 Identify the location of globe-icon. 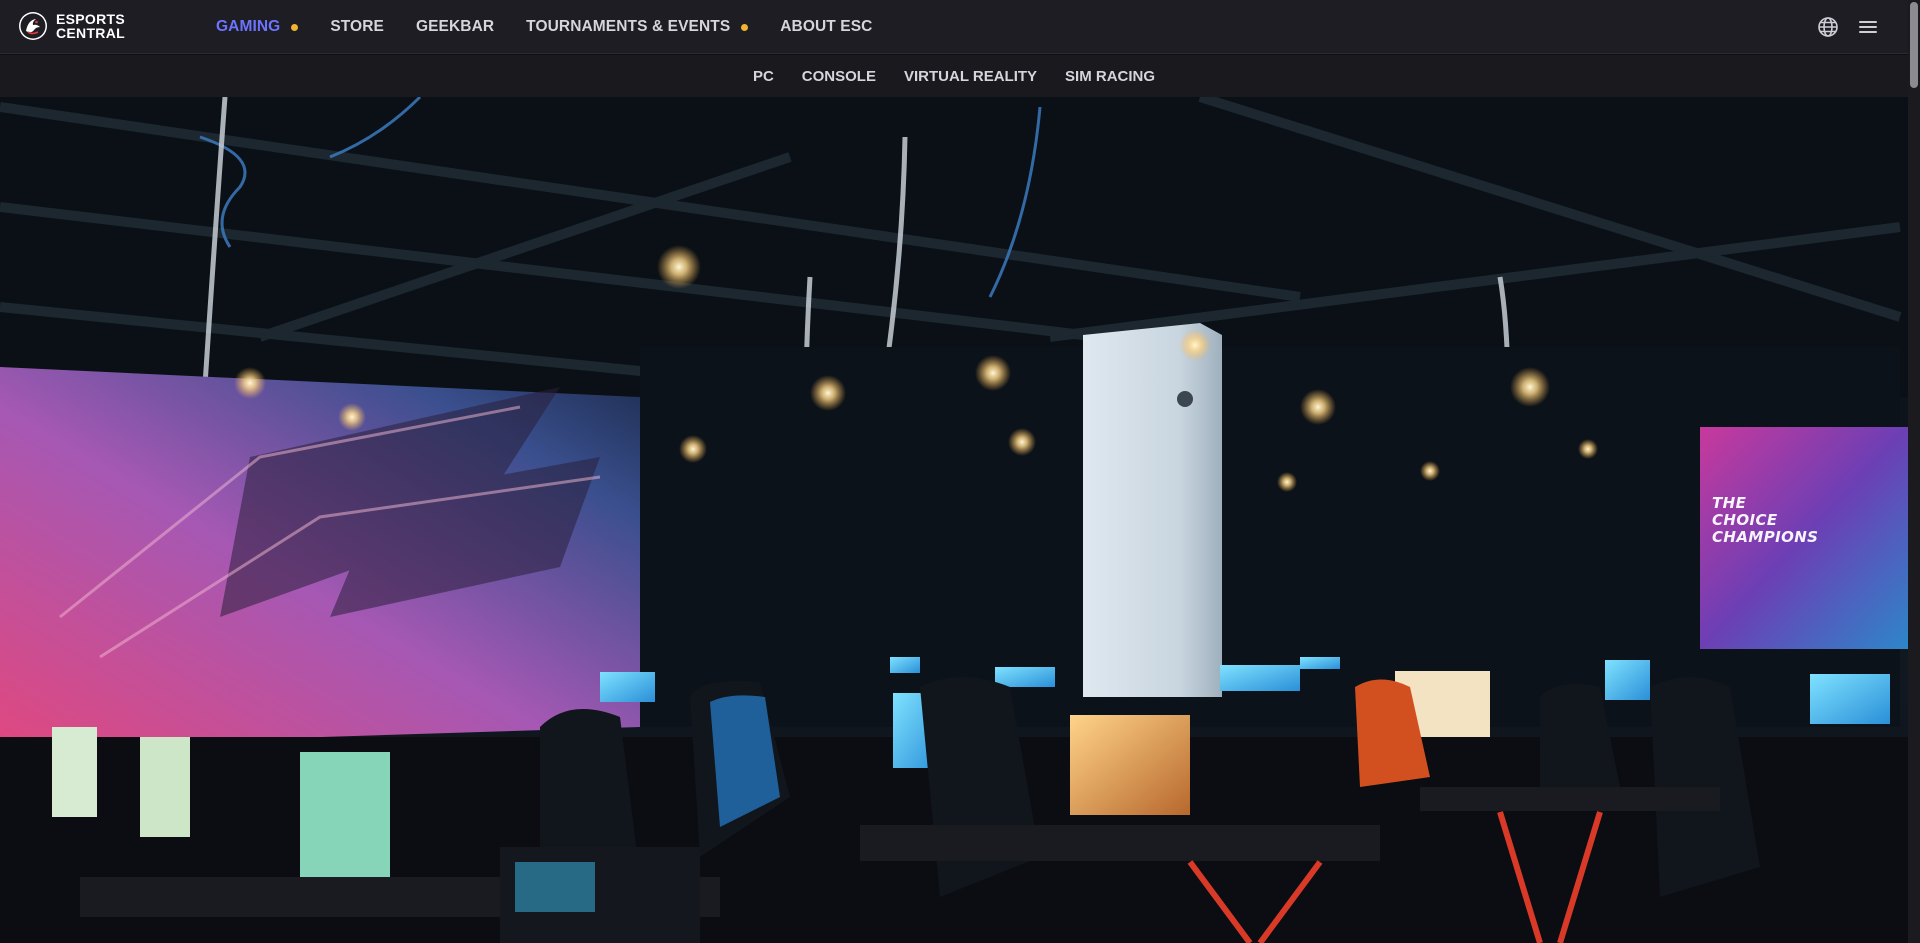
(1828, 27).